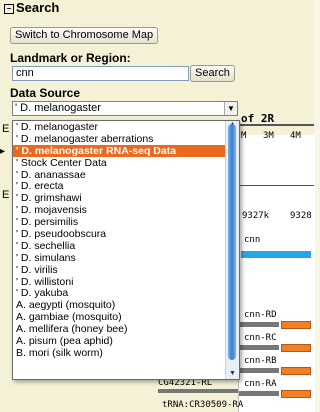 Image resolution: width=320 pixels, height=412 pixels. Describe the element at coordinates (126, 305) in the screenshot. I see `dropdown-option: A. aegypti (mosquito)` at that location.